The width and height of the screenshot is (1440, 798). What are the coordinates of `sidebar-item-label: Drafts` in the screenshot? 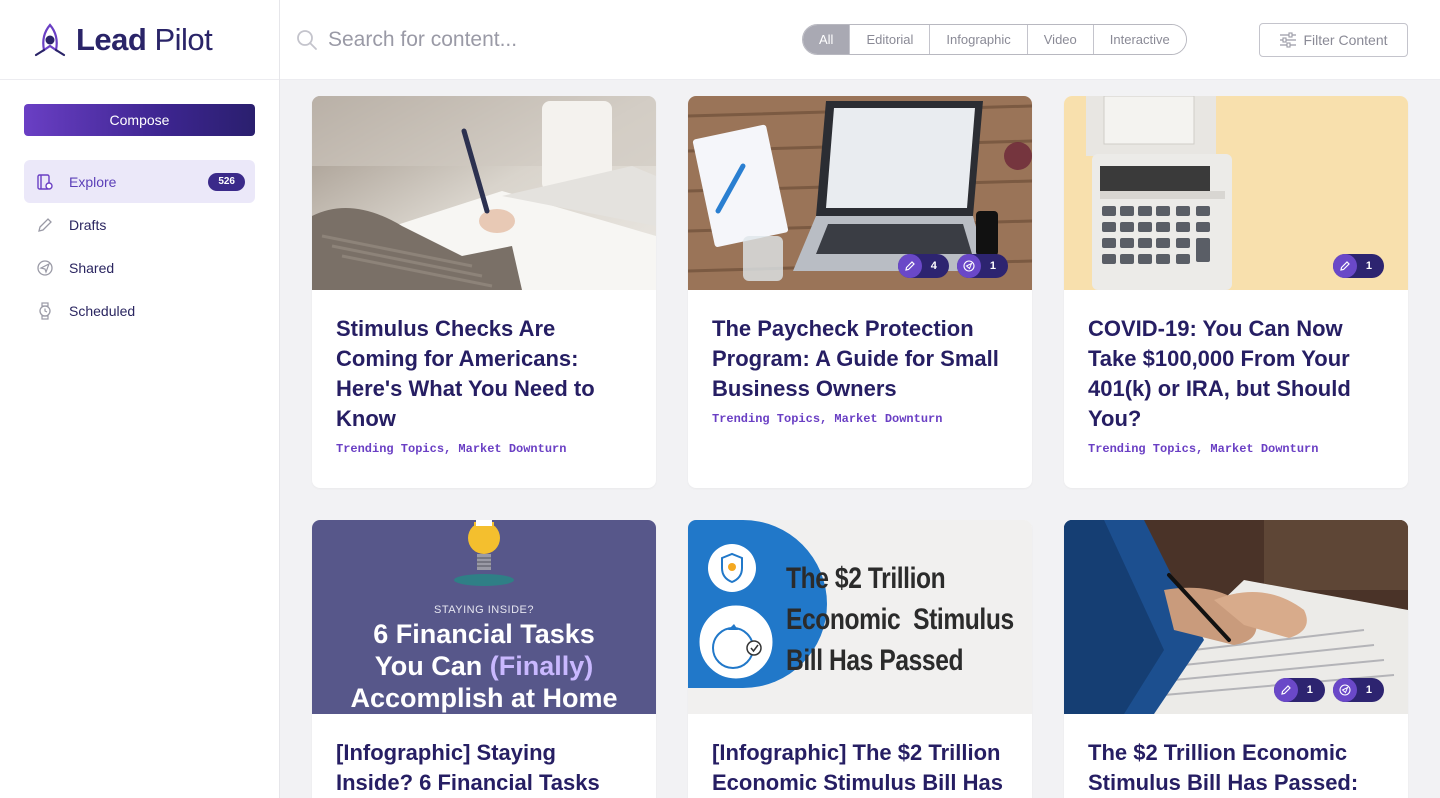 It's located at (88, 224).